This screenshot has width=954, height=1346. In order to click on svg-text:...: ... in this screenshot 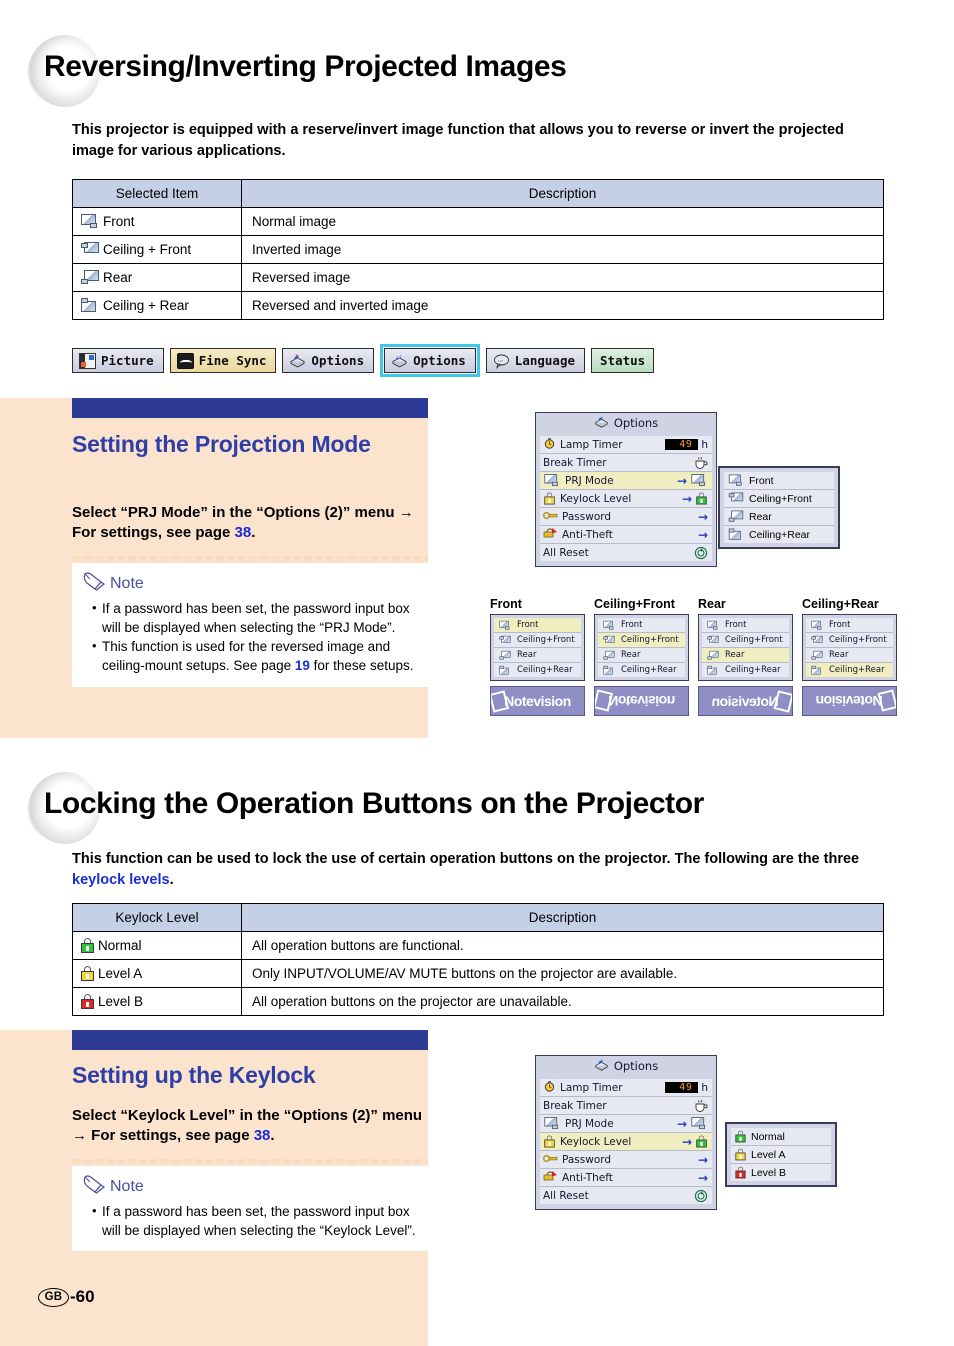, I will do `click(500, 360)`.